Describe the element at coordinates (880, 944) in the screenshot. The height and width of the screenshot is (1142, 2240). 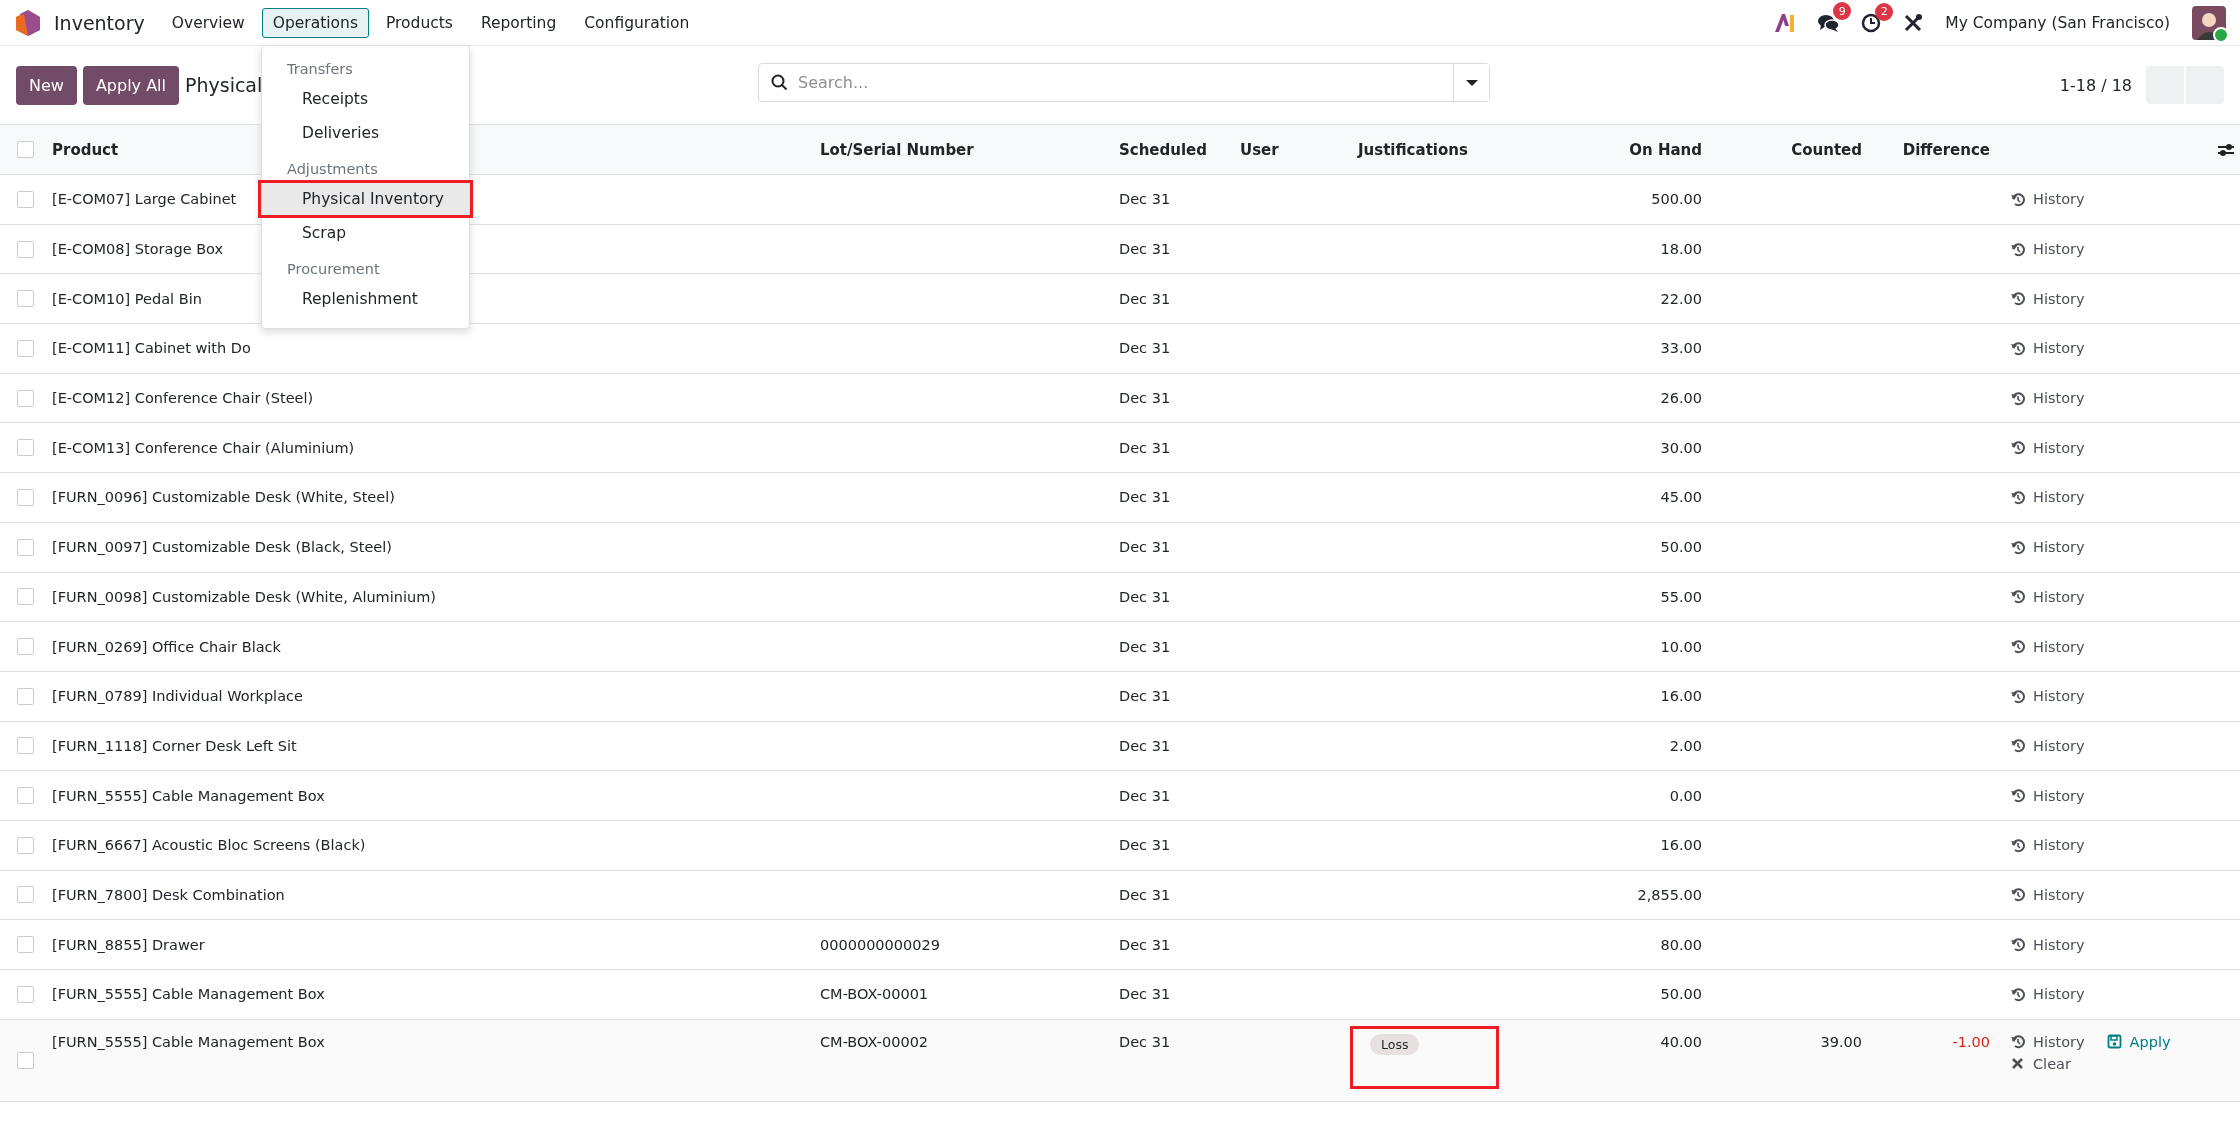
I see `lot-number: 0000000000029` at that location.